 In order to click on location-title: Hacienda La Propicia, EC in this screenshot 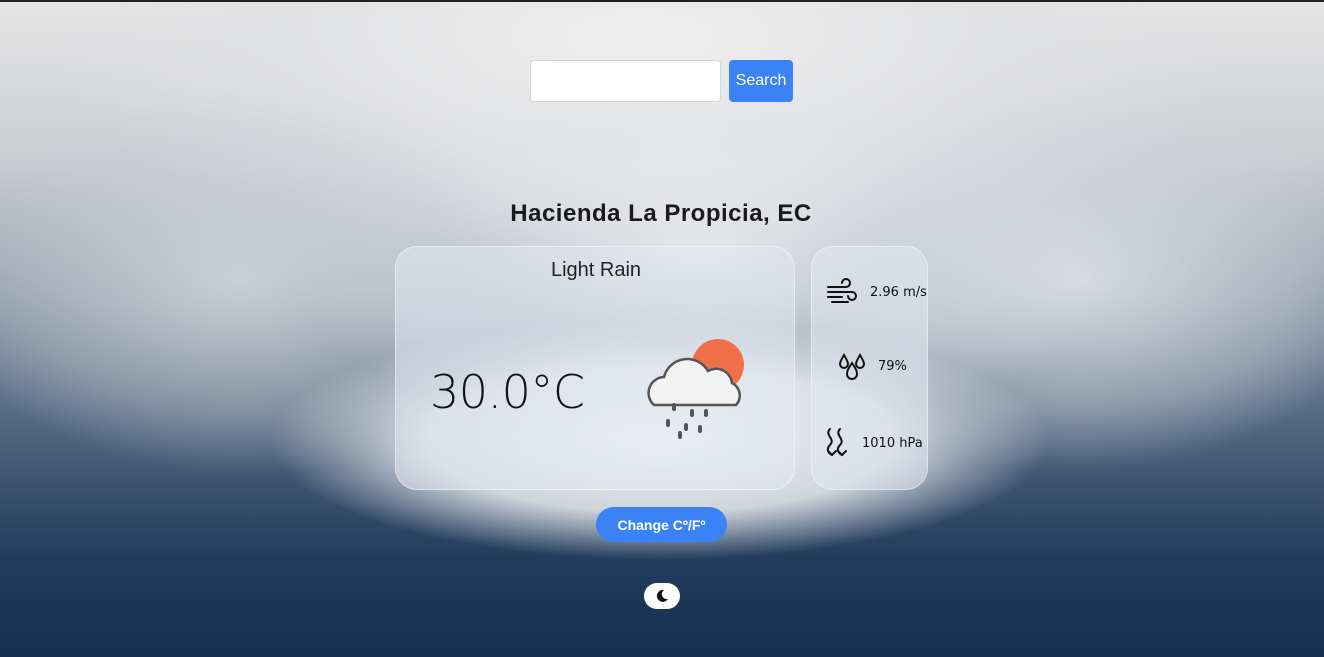, I will do `click(661, 213)`.